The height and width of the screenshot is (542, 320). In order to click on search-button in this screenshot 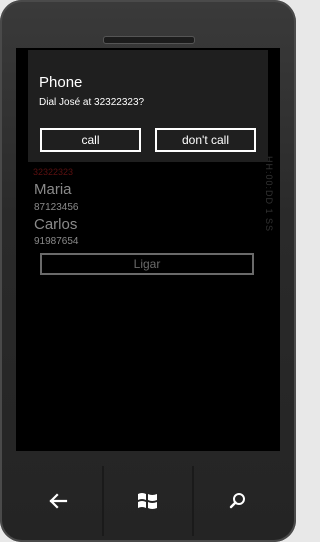, I will do `click(237, 501)`.